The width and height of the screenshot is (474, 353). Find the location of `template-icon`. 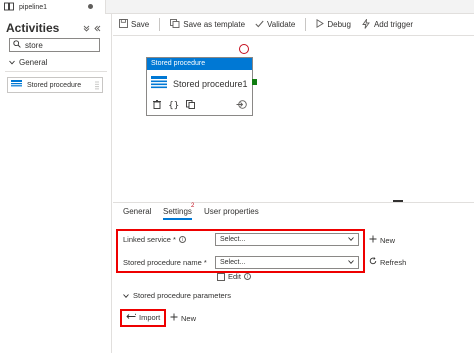

template-icon is located at coordinates (175, 24).